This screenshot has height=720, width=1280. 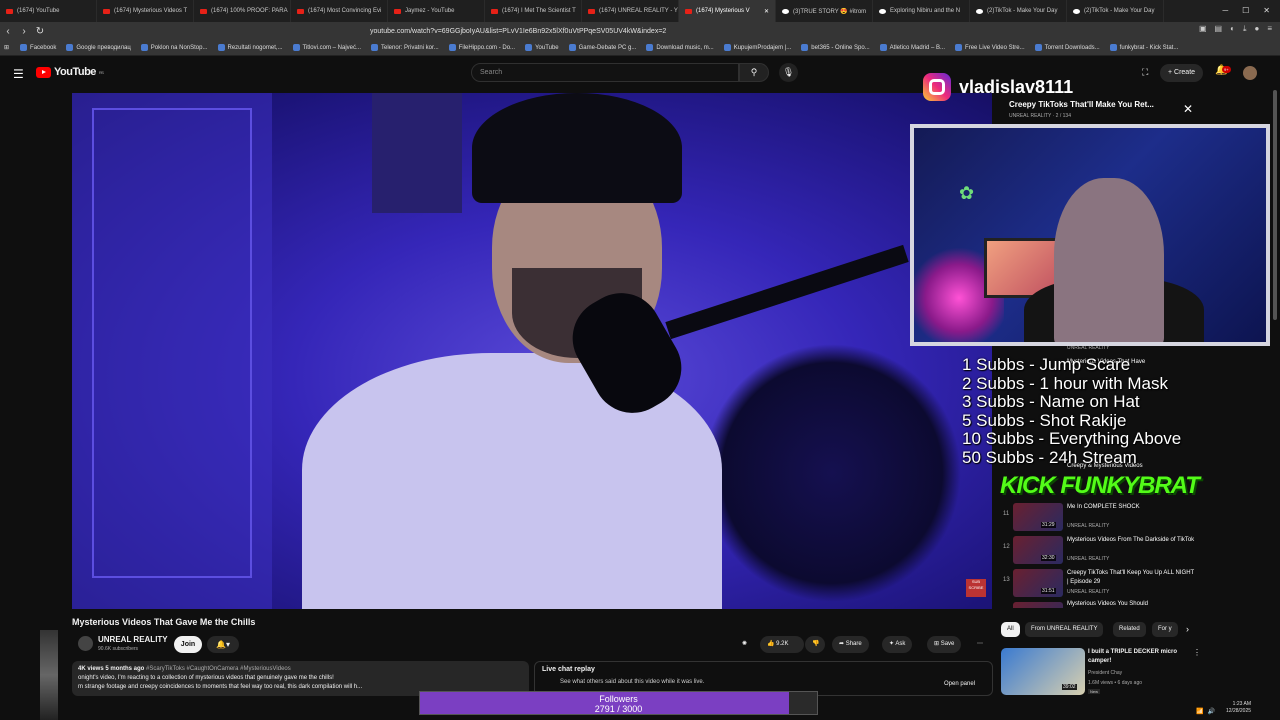 What do you see at coordinates (1210, 711) in the screenshot?
I see `volume-icon: 🔊` at bounding box center [1210, 711].